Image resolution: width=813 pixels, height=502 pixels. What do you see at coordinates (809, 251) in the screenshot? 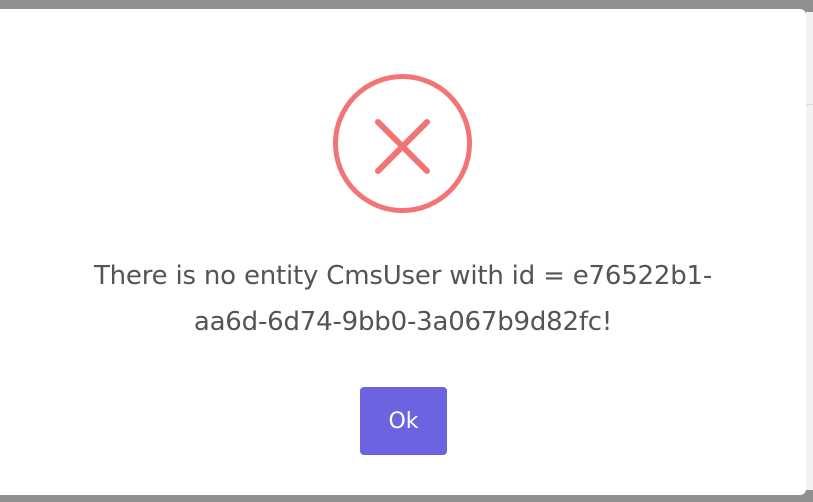
I see `background-page-edge` at bounding box center [809, 251].